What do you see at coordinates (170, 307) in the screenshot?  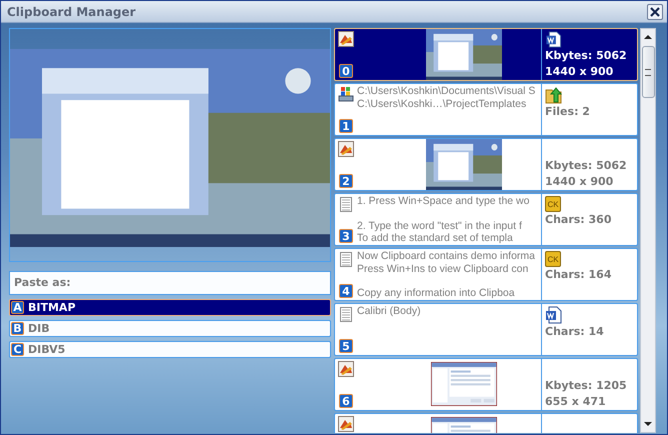 I see `paste-format-item: A BITMAP` at bounding box center [170, 307].